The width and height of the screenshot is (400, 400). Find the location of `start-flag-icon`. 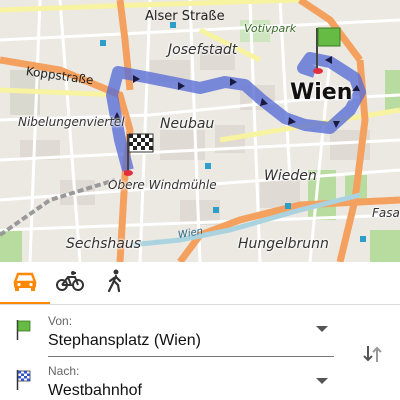

start-flag-icon is located at coordinates (328, 51).